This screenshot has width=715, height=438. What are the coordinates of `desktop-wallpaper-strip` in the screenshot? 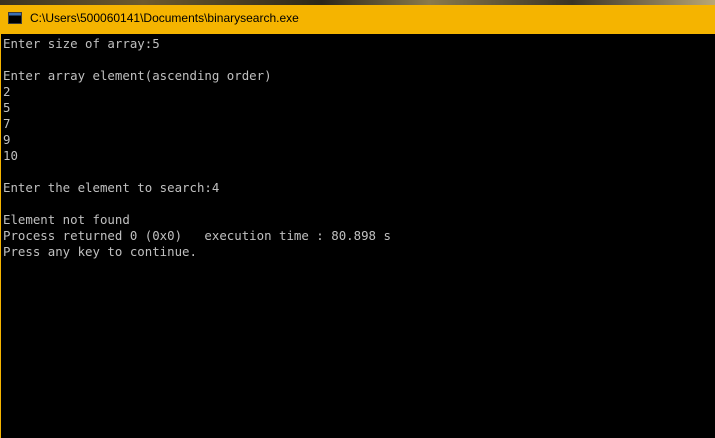 It's located at (357, 2).